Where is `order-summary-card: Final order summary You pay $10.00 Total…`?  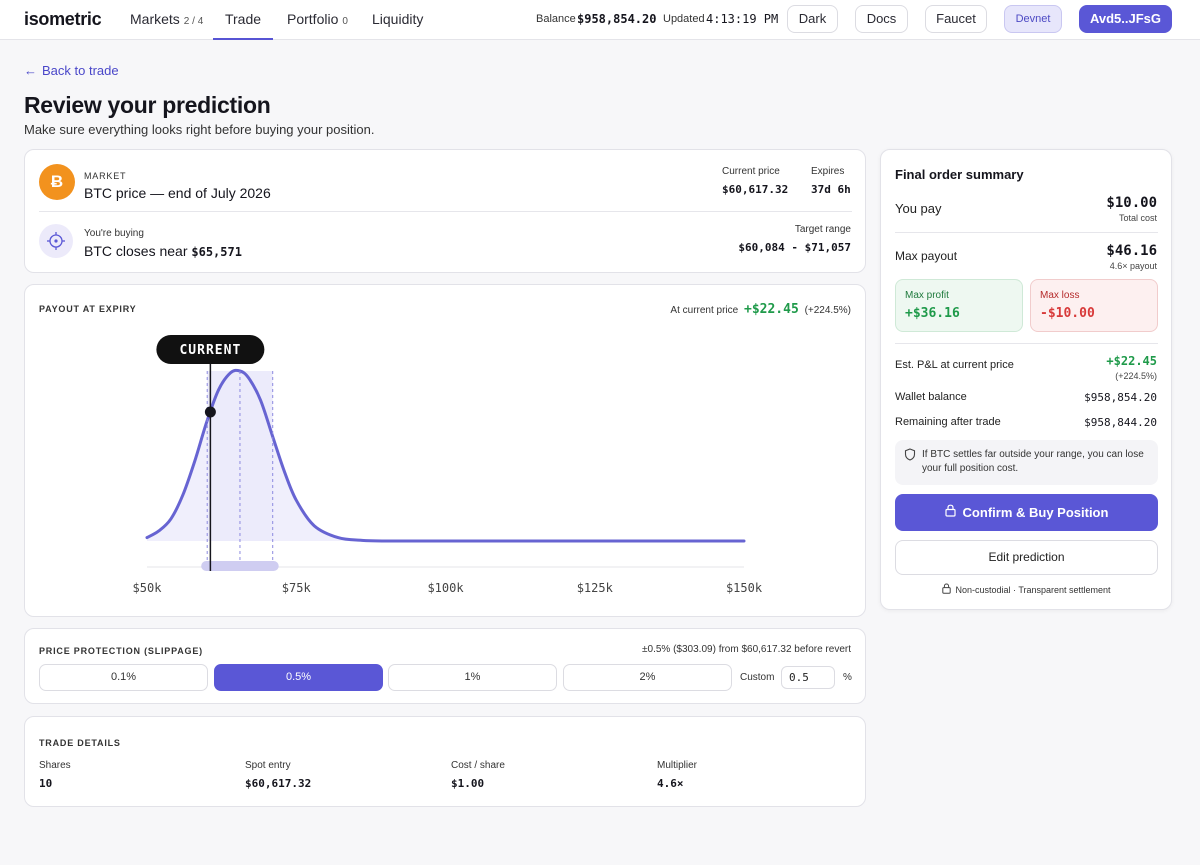 order-summary-card: Final order summary You pay $10.00 Total… is located at coordinates (1026, 379).